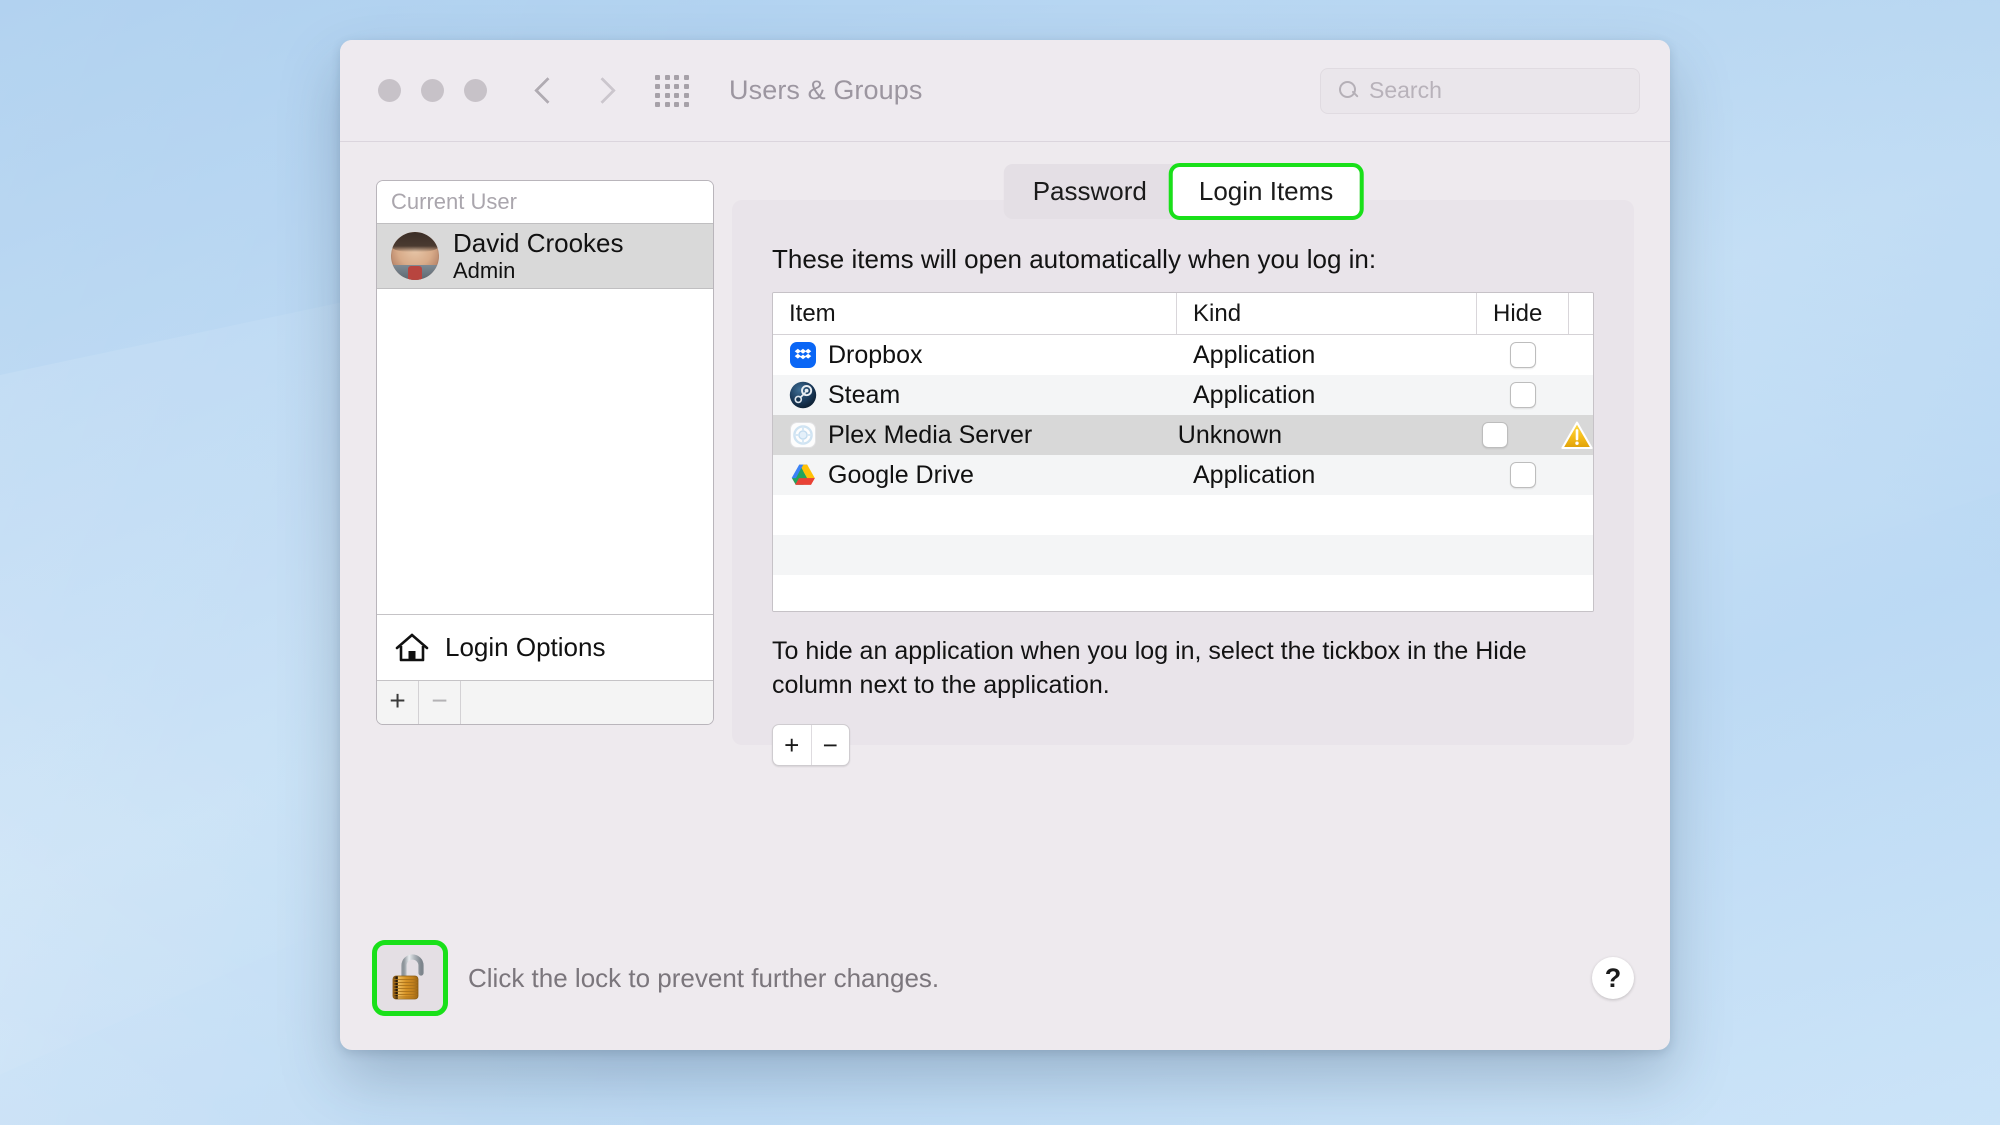  Describe the element at coordinates (975, 313) in the screenshot. I see `column-header-item: Item` at that location.